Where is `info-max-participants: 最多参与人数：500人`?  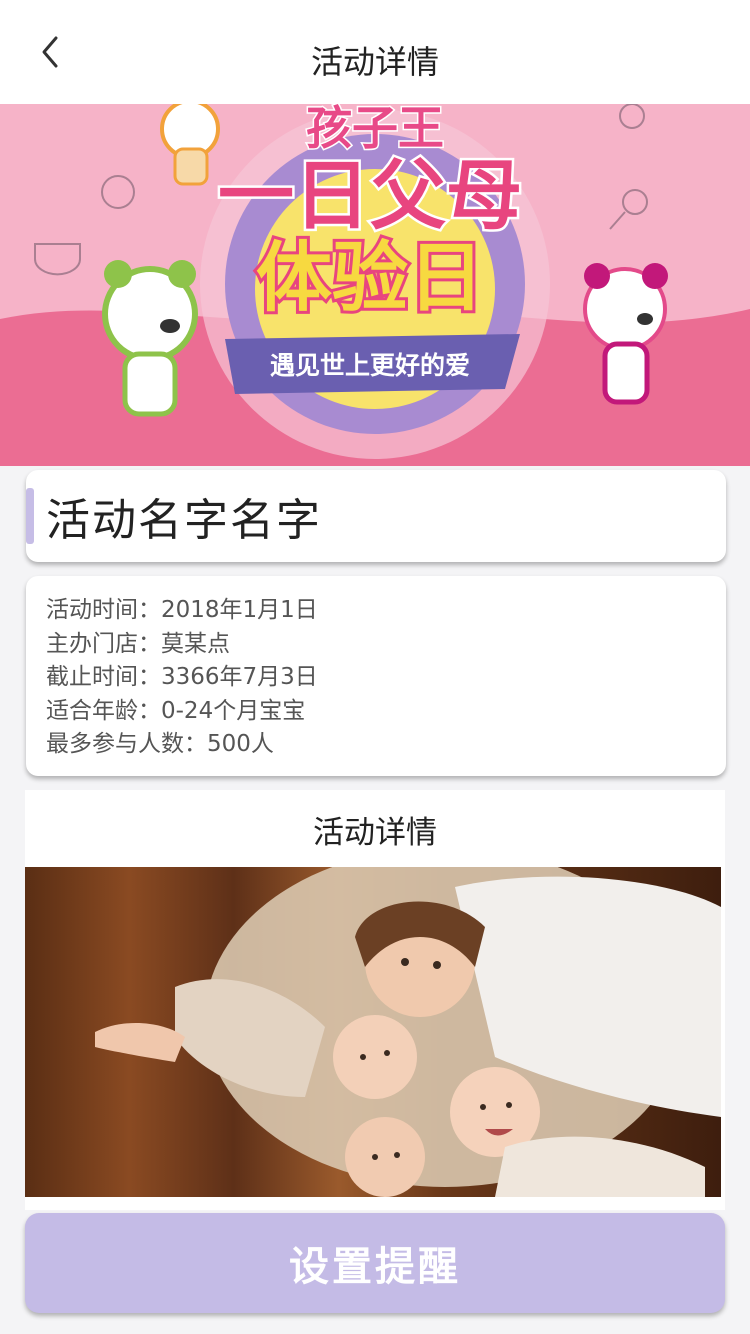 info-max-participants: 最多参与人数：500人 is located at coordinates (160, 744).